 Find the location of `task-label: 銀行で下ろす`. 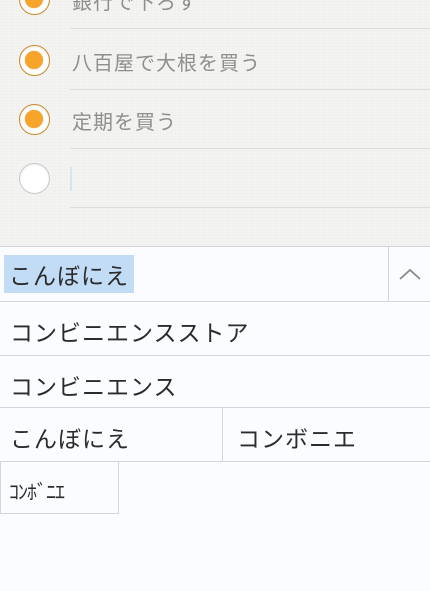

task-label: 銀行で下ろす is located at coordinates (135, 7).